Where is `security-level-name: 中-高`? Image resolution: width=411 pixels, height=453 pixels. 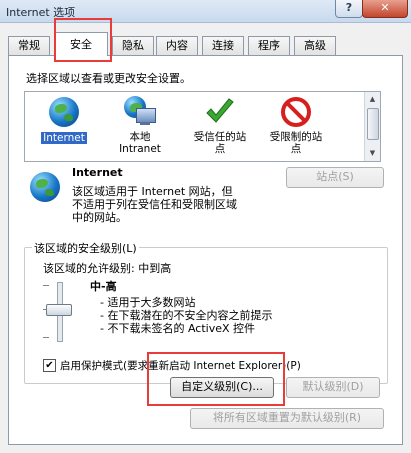 security-level-name: 中-高 is located at coordinates (103, 286).